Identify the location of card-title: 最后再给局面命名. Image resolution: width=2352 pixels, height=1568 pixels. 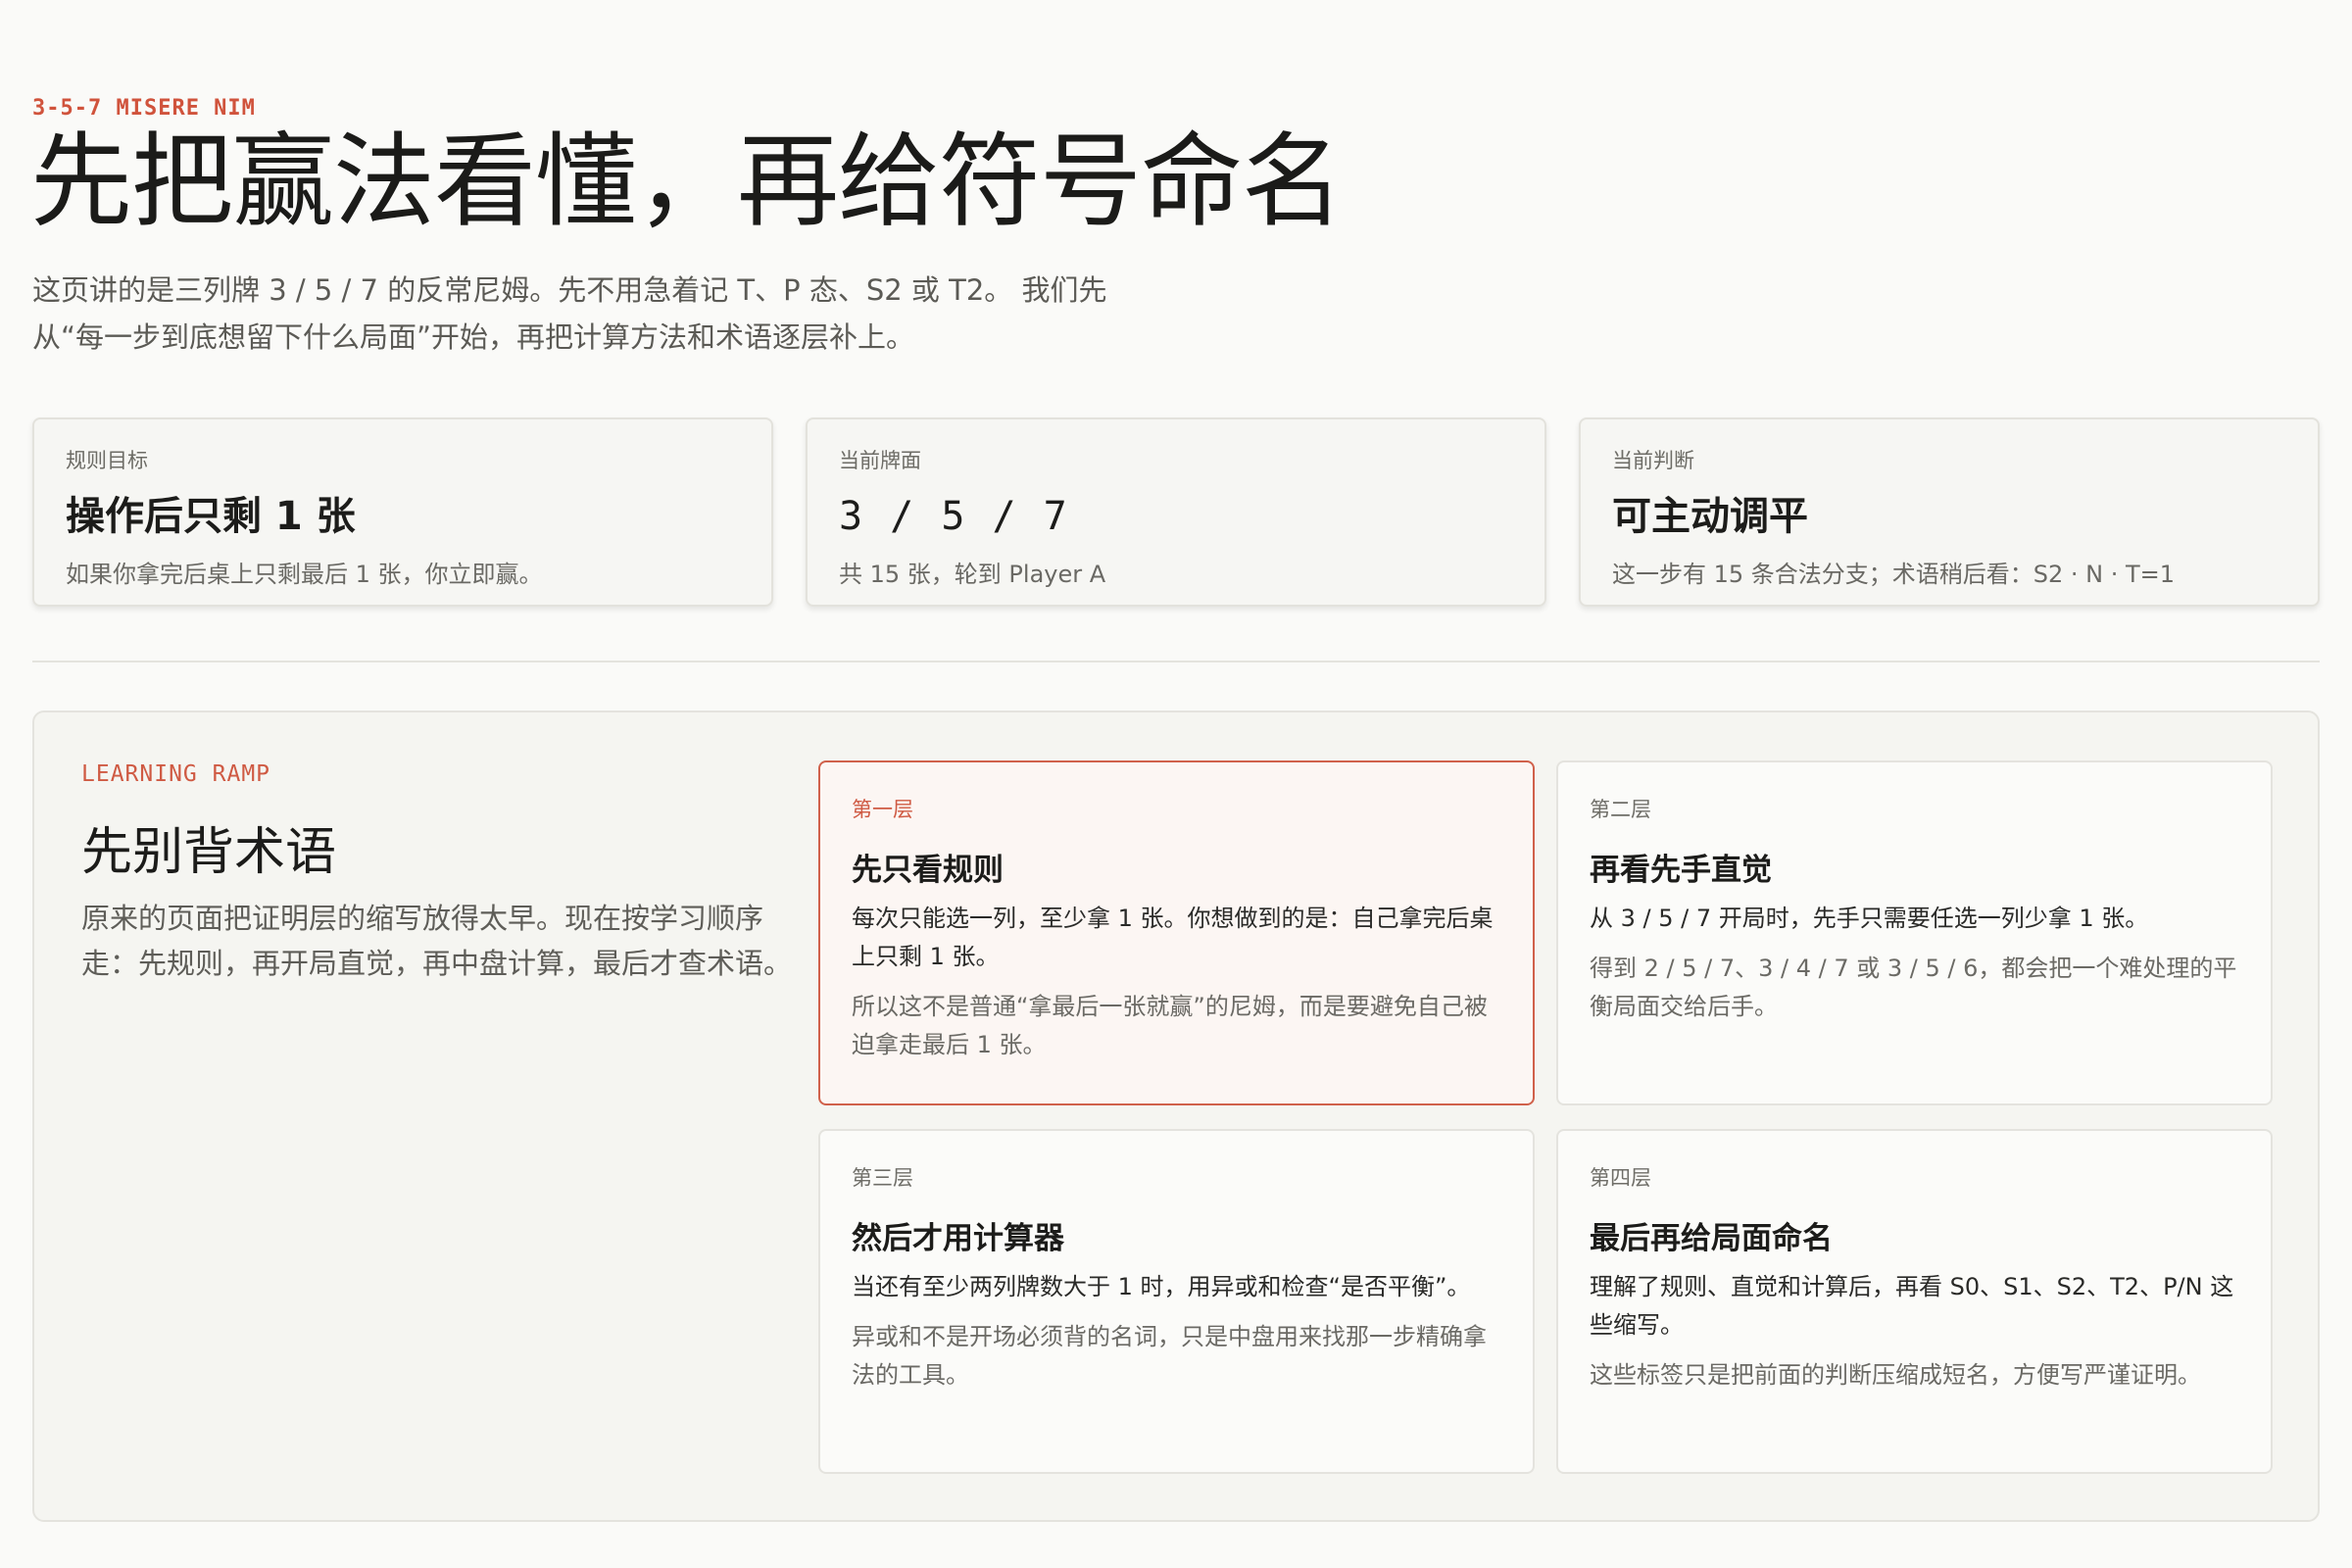
(1711, 1238).